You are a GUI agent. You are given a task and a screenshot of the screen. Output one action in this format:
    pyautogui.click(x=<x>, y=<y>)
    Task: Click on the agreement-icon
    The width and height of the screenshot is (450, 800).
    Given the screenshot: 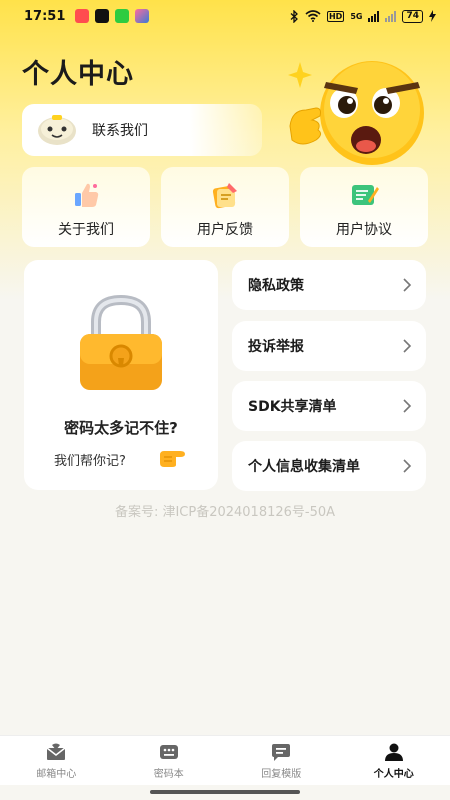 What is the action you would take?
    pyautogui.click(x=365, y=195)
    